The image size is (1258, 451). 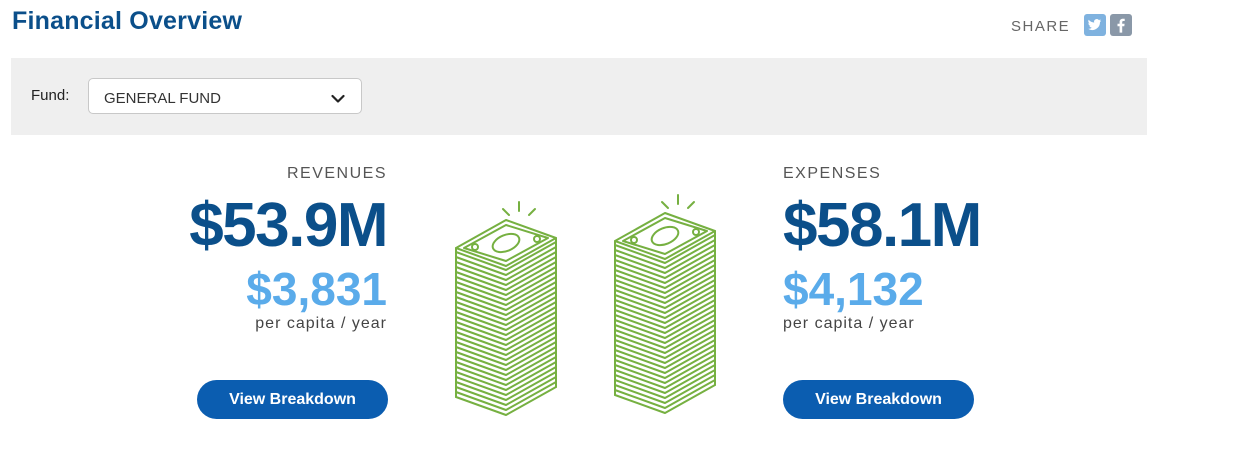 What do you see at coordinates (832, 173) in the screenshot?
I see `expenses-label: EXPENSES` at bounding box center [832, 173].